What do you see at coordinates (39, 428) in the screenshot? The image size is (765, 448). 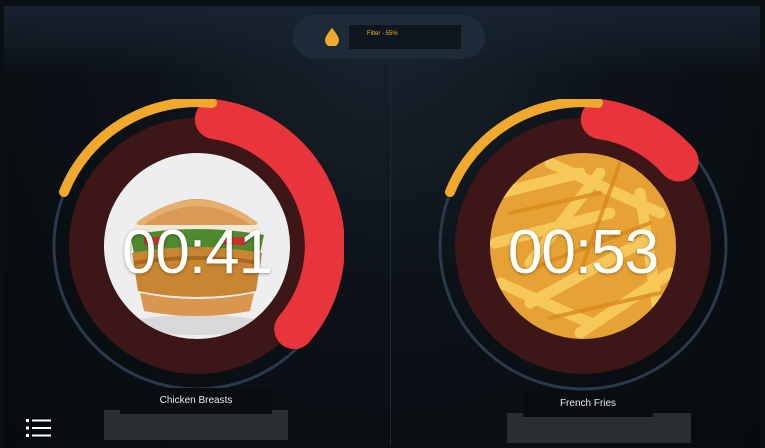 I see `list-menu-icon` at bounding box center [39, 428].